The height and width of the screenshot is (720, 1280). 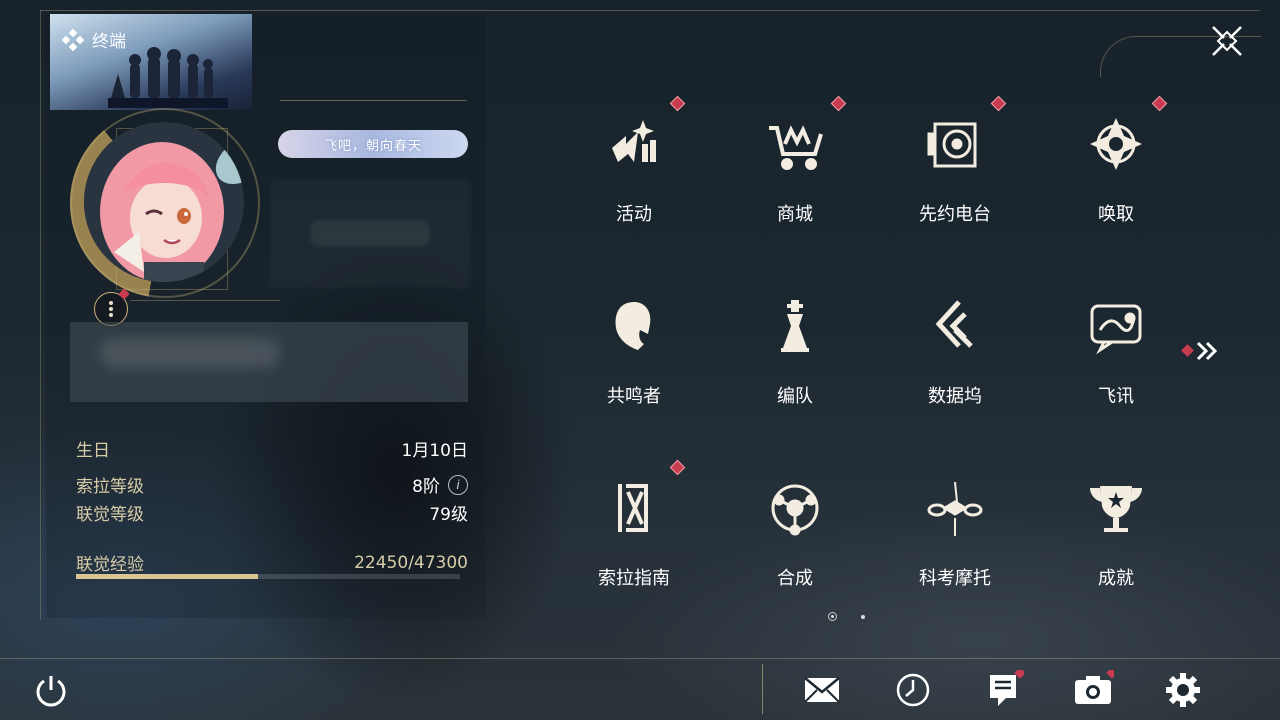 I want to click on banner-characters, so click(x=168, y=77).